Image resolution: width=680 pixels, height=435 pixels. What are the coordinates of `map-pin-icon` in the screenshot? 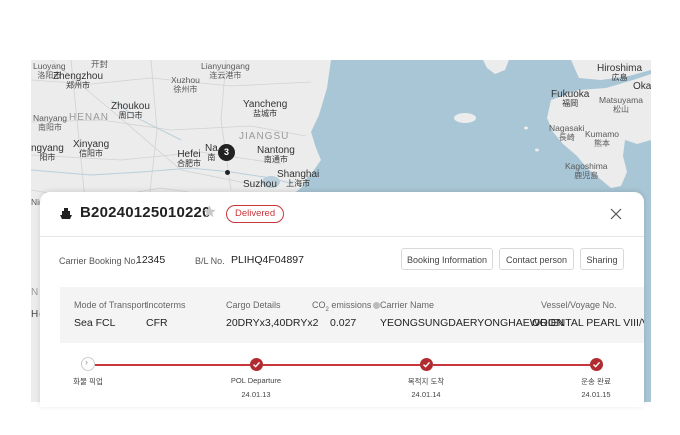 It's located at (227, 172).